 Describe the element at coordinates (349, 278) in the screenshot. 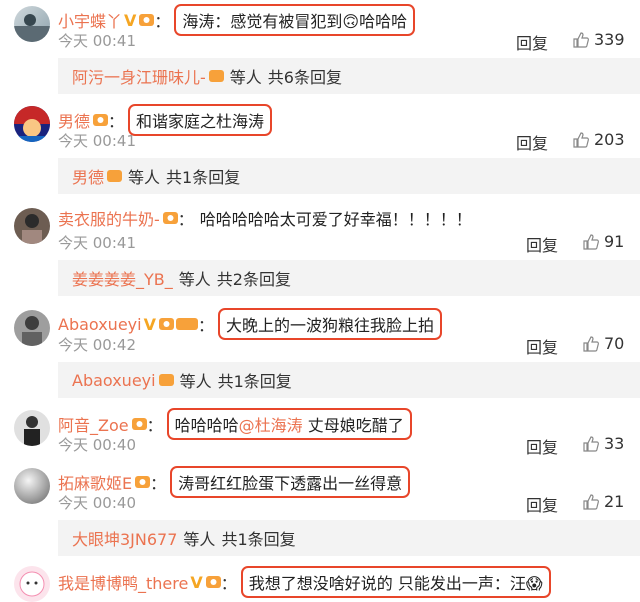

I see `subreply-bar: 姜姜姜姜_YB_ 等人 共2条回复` at that location.